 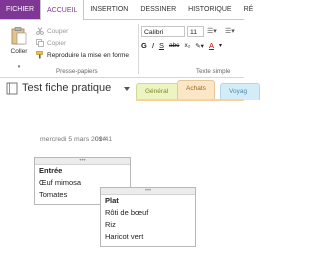 What do you see at coordinates (181, 45) in the screenshot?
I see `format-row: G I S abc x₂ ✎▾ A ▾` at bounding box center [181, 45].